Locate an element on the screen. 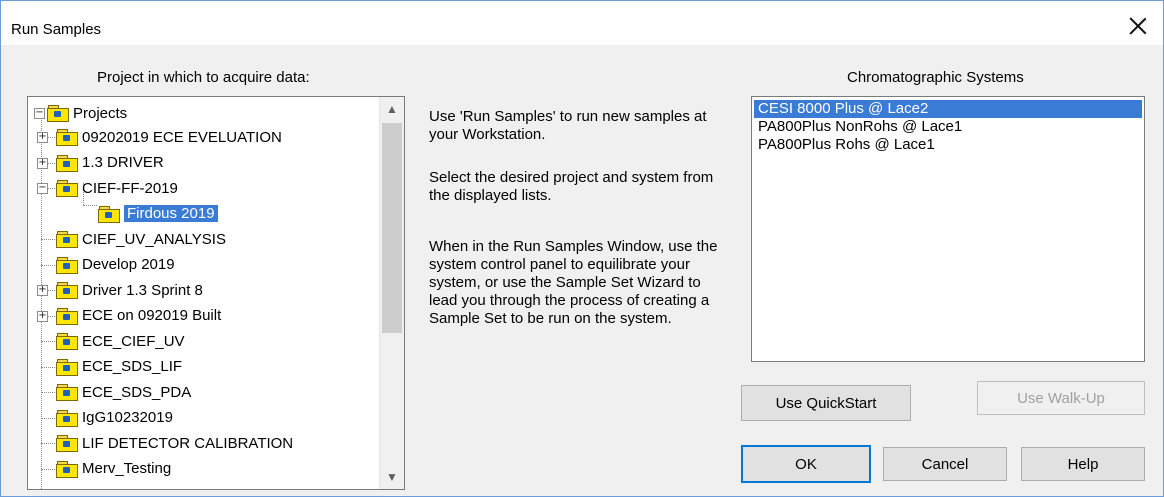  scroll-up-arrow-icon: ▲ is located at coordinates (392, 109).